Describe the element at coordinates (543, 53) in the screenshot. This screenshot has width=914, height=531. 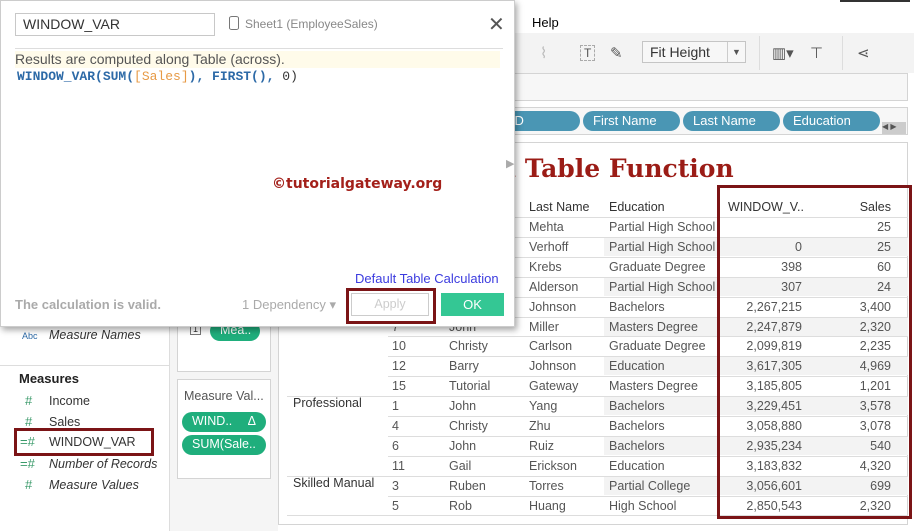
I see `attach-icon: ⌇` at that location.